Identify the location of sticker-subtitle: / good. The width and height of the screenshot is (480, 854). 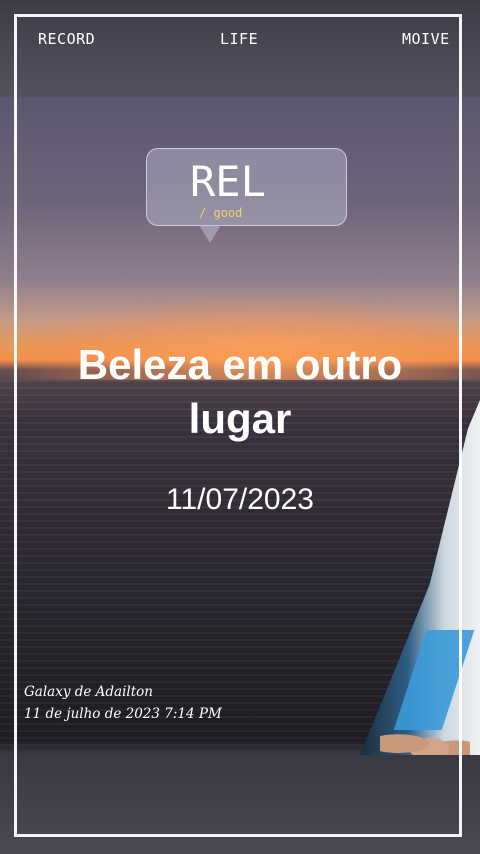
(221, 213).